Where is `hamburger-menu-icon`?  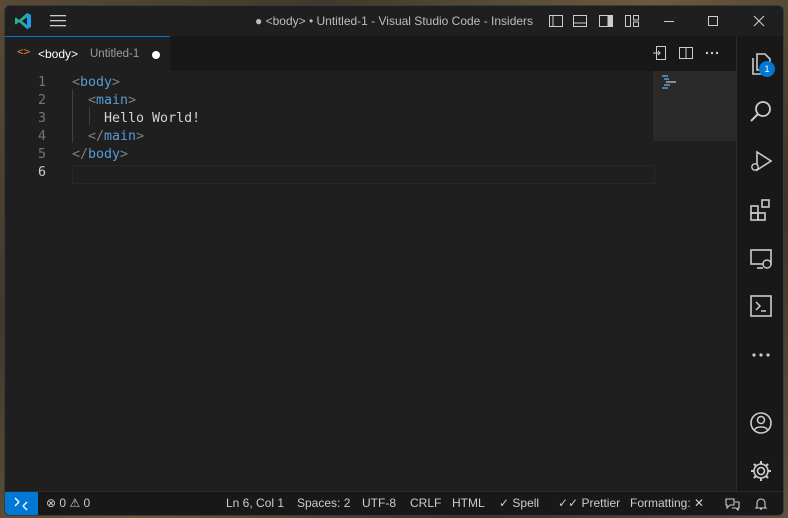 hamburger-menu-icon is located at coordinates (58, 21).